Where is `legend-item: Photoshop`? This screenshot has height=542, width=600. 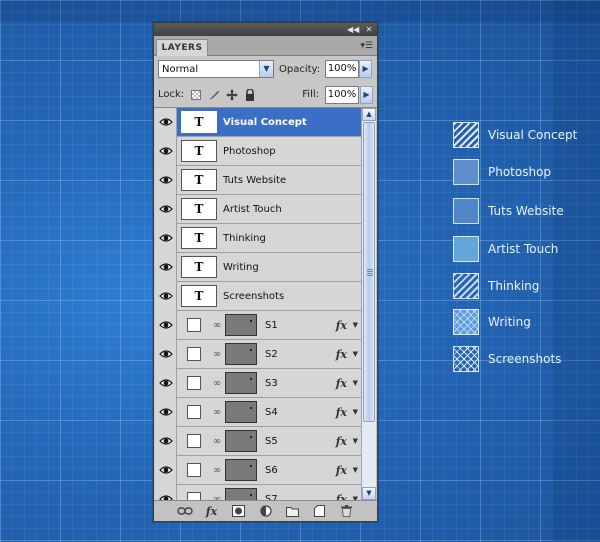 legend-item: Photoshop is located at coordinates (502, 172).